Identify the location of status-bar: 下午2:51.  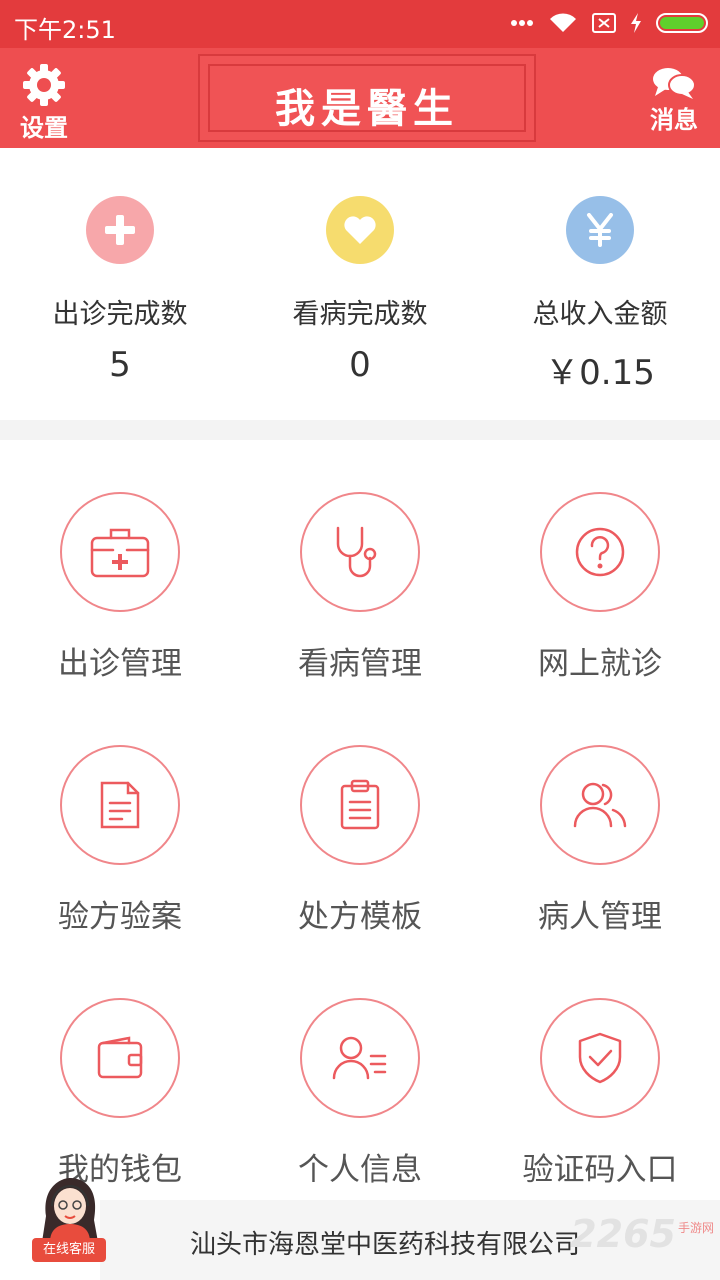
(360, 24).